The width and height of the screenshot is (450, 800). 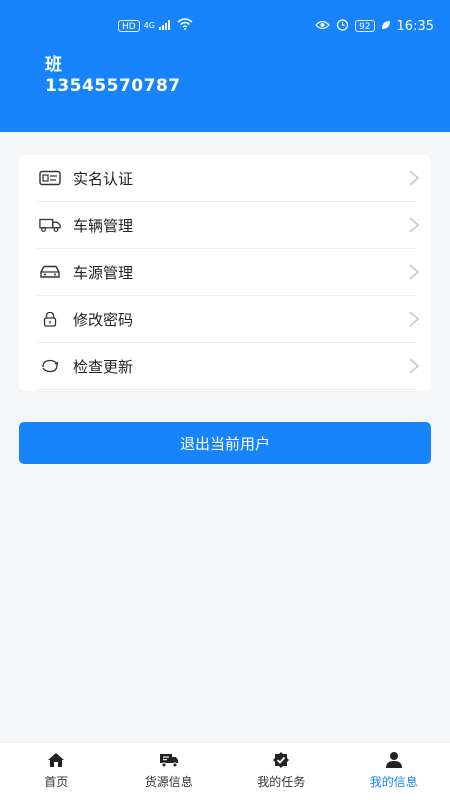 What do you see at coordinates (281, 782) in the screenshot?
I see `nav-label: 我的任务` at bounding box center [281, 782].